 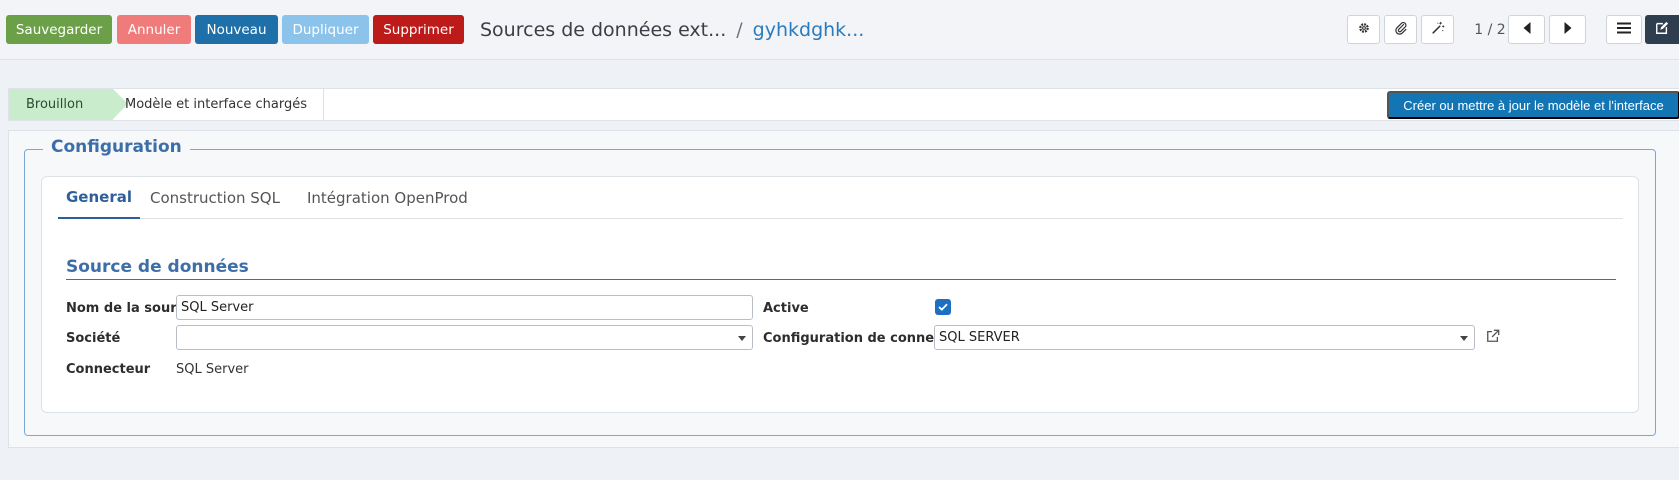 What do you see at coordinates (93, 338) in the screenshot?
I see `company-label: Société` at bounding box center [93, 338].